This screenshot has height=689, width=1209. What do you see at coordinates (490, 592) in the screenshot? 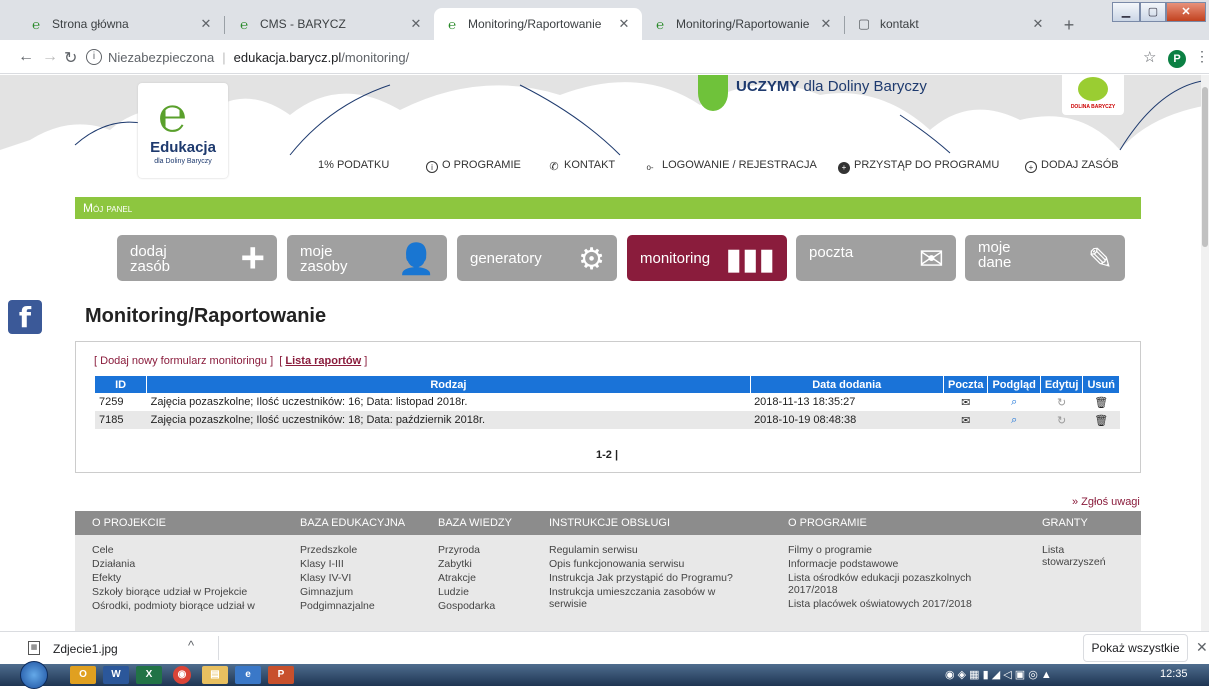
I see `footer-link: Ludzie` at bounding box center [490, 592].